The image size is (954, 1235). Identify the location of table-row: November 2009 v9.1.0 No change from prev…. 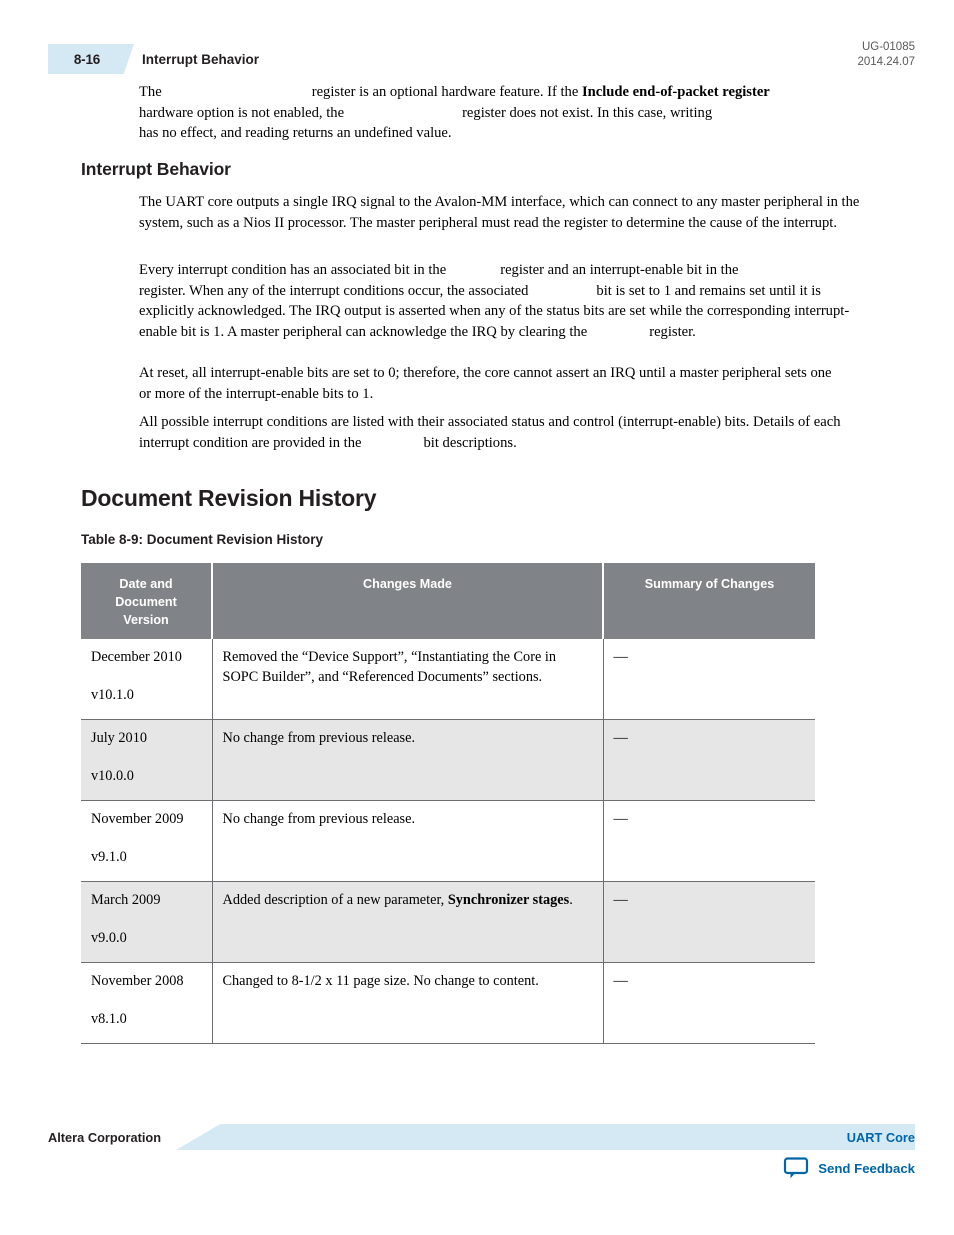
(448, 841).